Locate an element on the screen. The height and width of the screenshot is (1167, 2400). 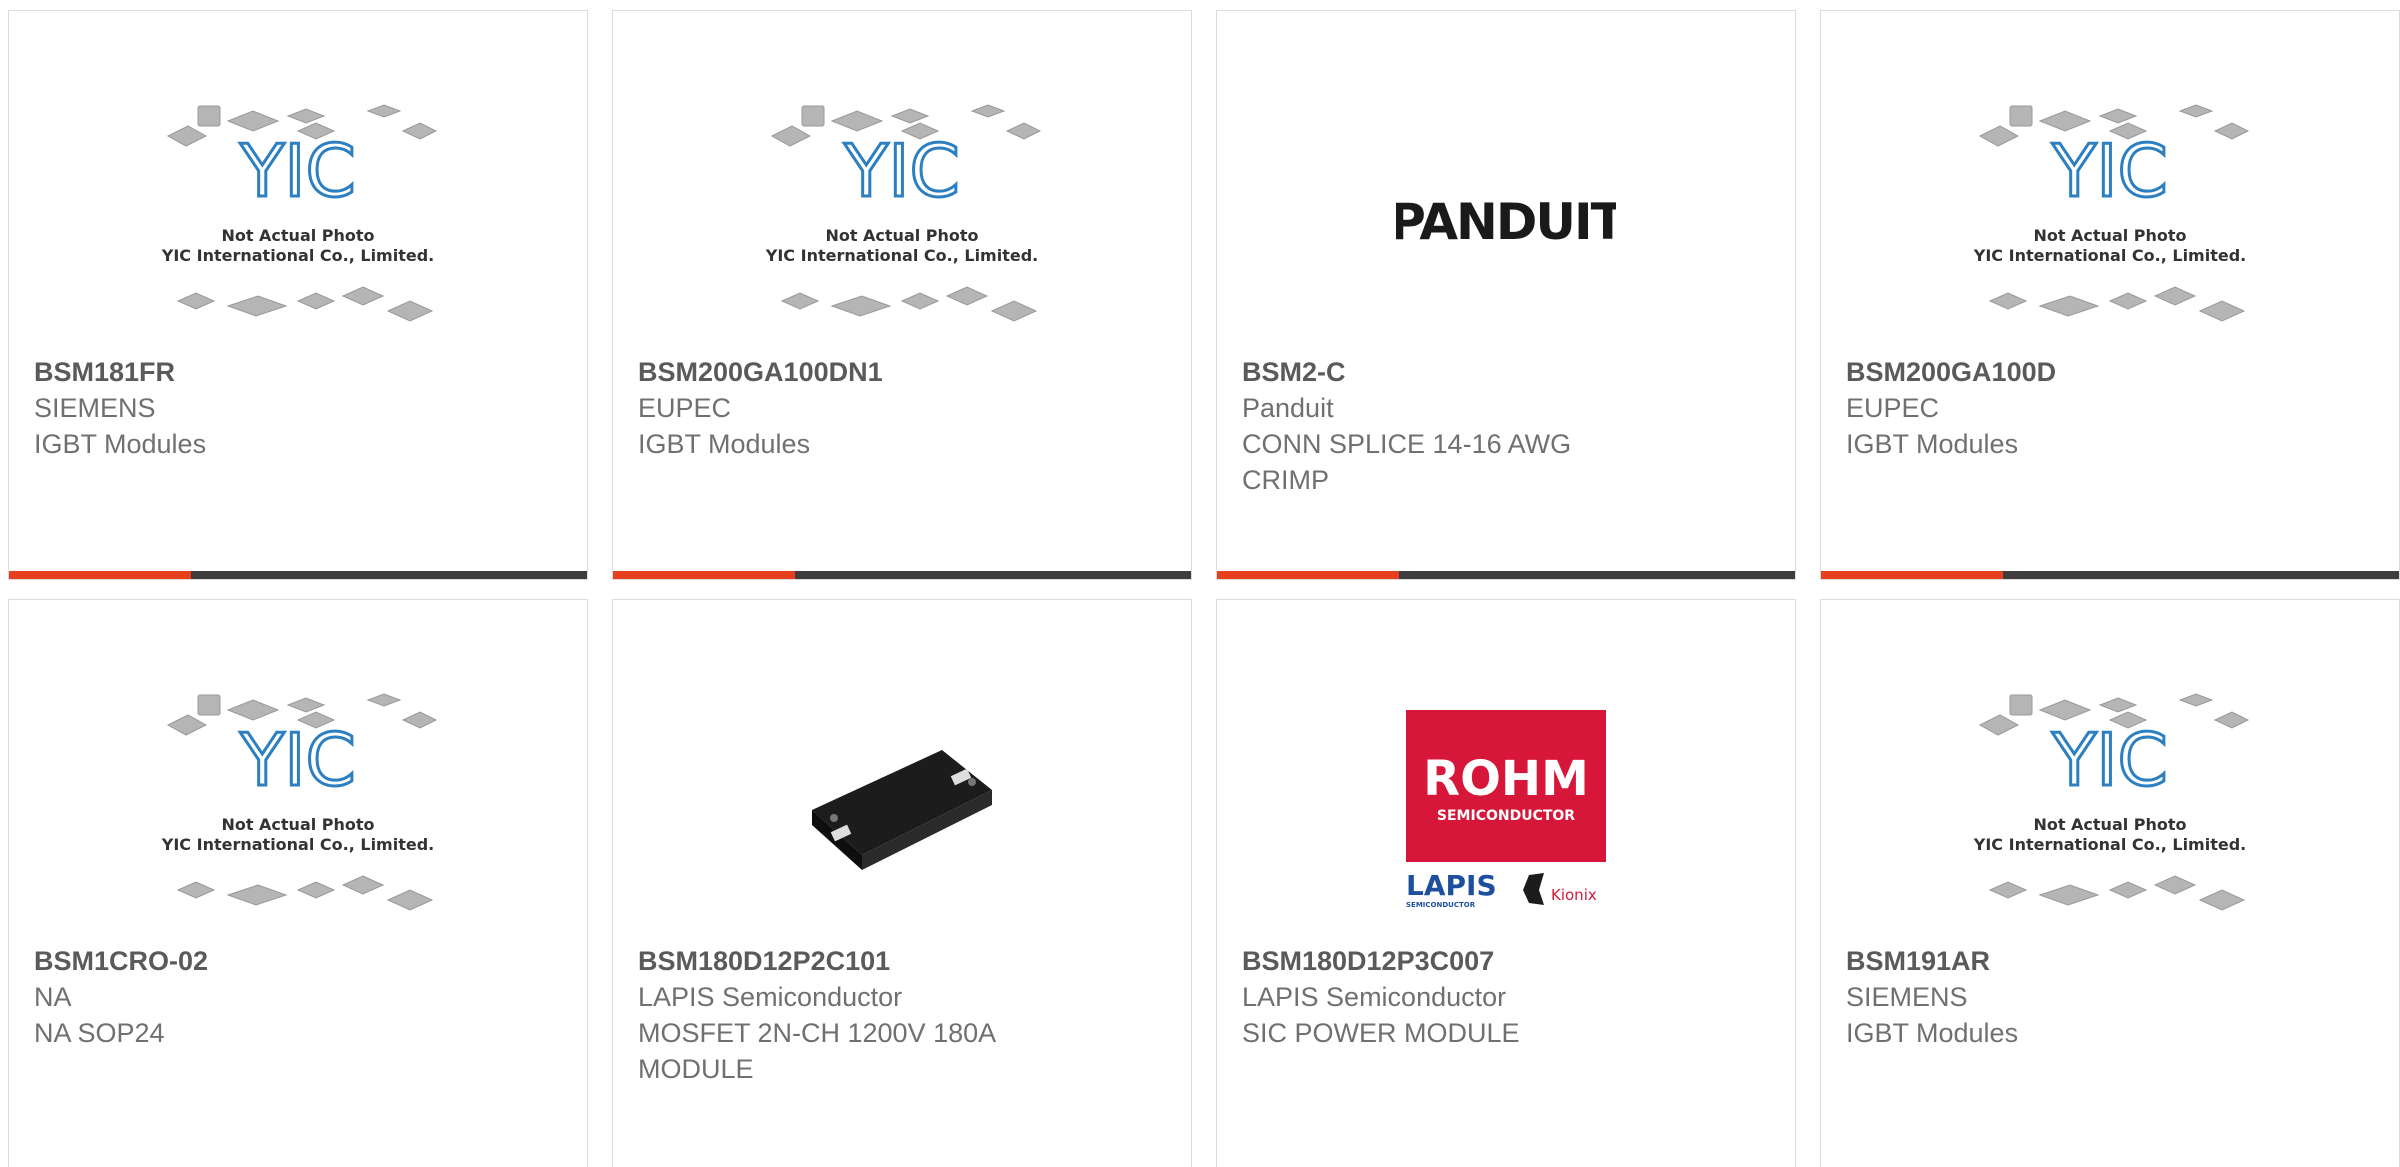
manufacturer: NA is located at coordinates (53, 997).